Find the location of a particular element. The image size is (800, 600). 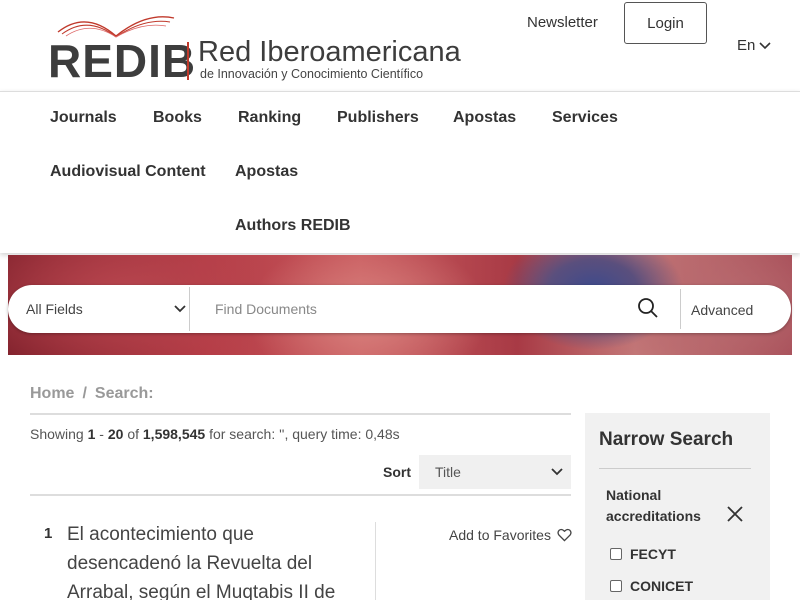

logo-separator is located at coordinates (188, 61).